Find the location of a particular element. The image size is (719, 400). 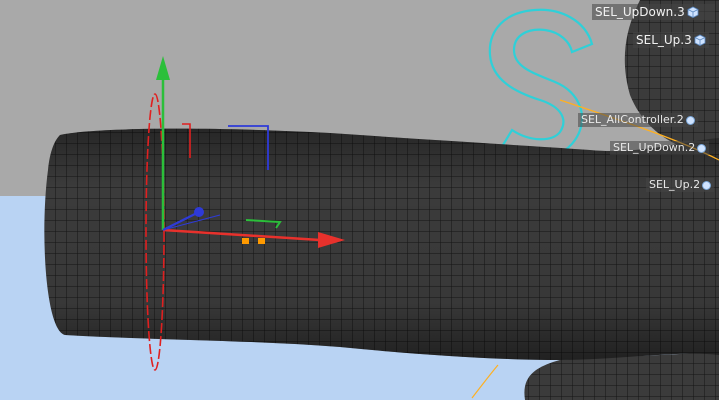

object-label-sel-updown-3: SEL_UpDown.3 is located at coordinates (653, 12).